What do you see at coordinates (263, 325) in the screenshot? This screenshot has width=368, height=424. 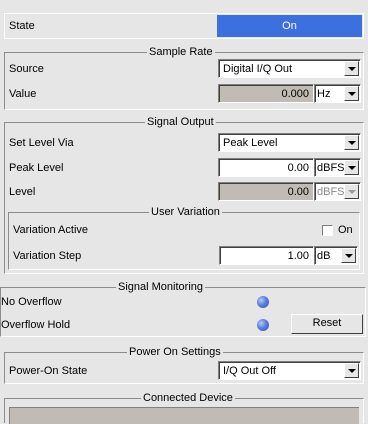 I see `overflow-hold-led-icon` at bounding box center [263, 325].